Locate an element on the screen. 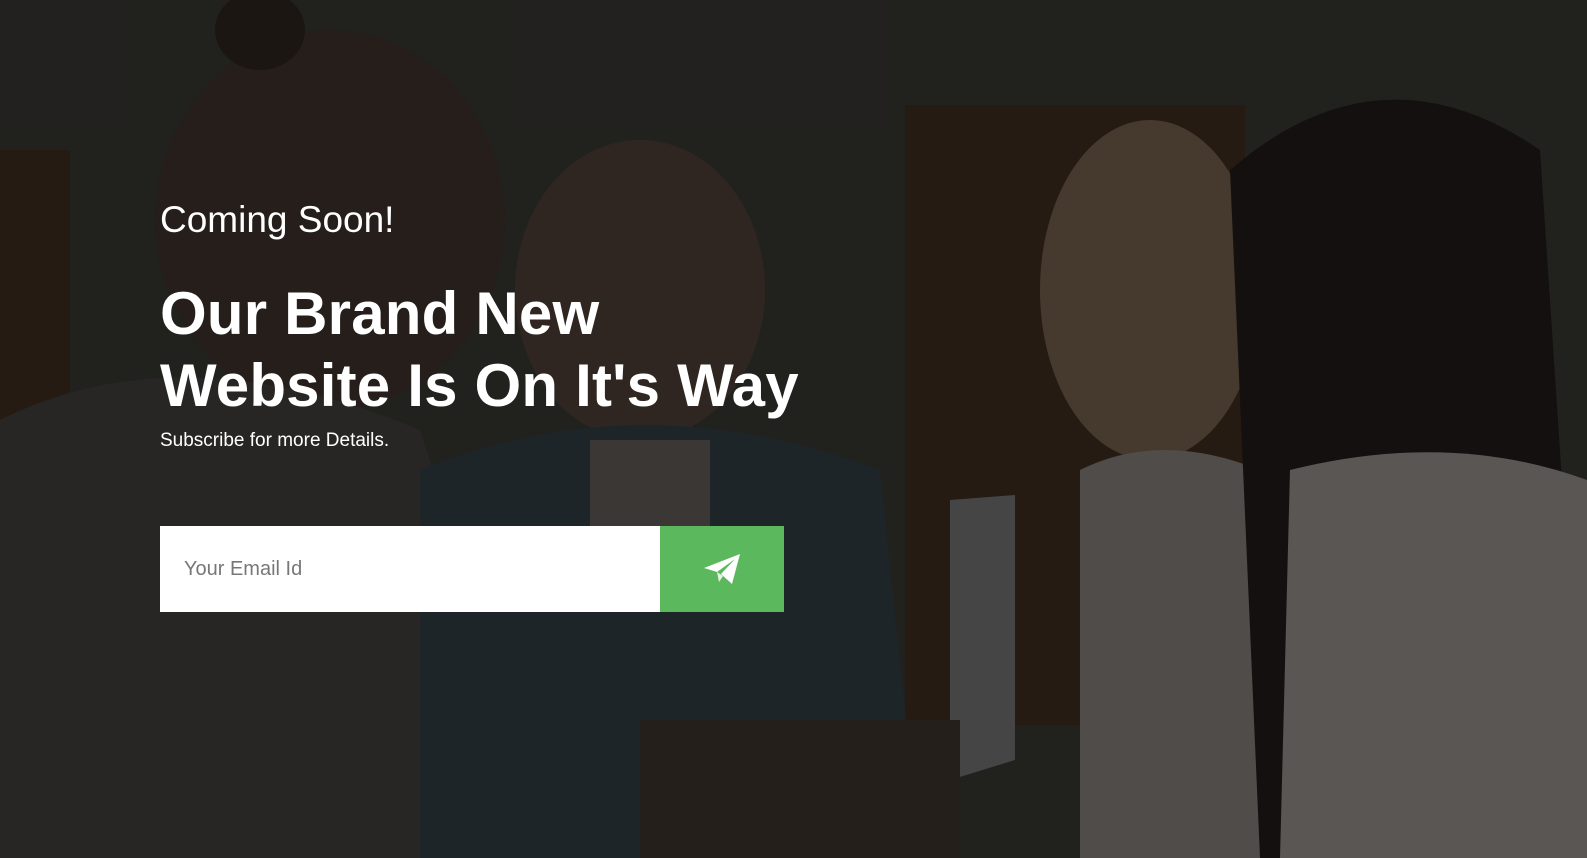 The width and height of the screenshot is (1587, 858). email-input is located at coordinates (410, 569).